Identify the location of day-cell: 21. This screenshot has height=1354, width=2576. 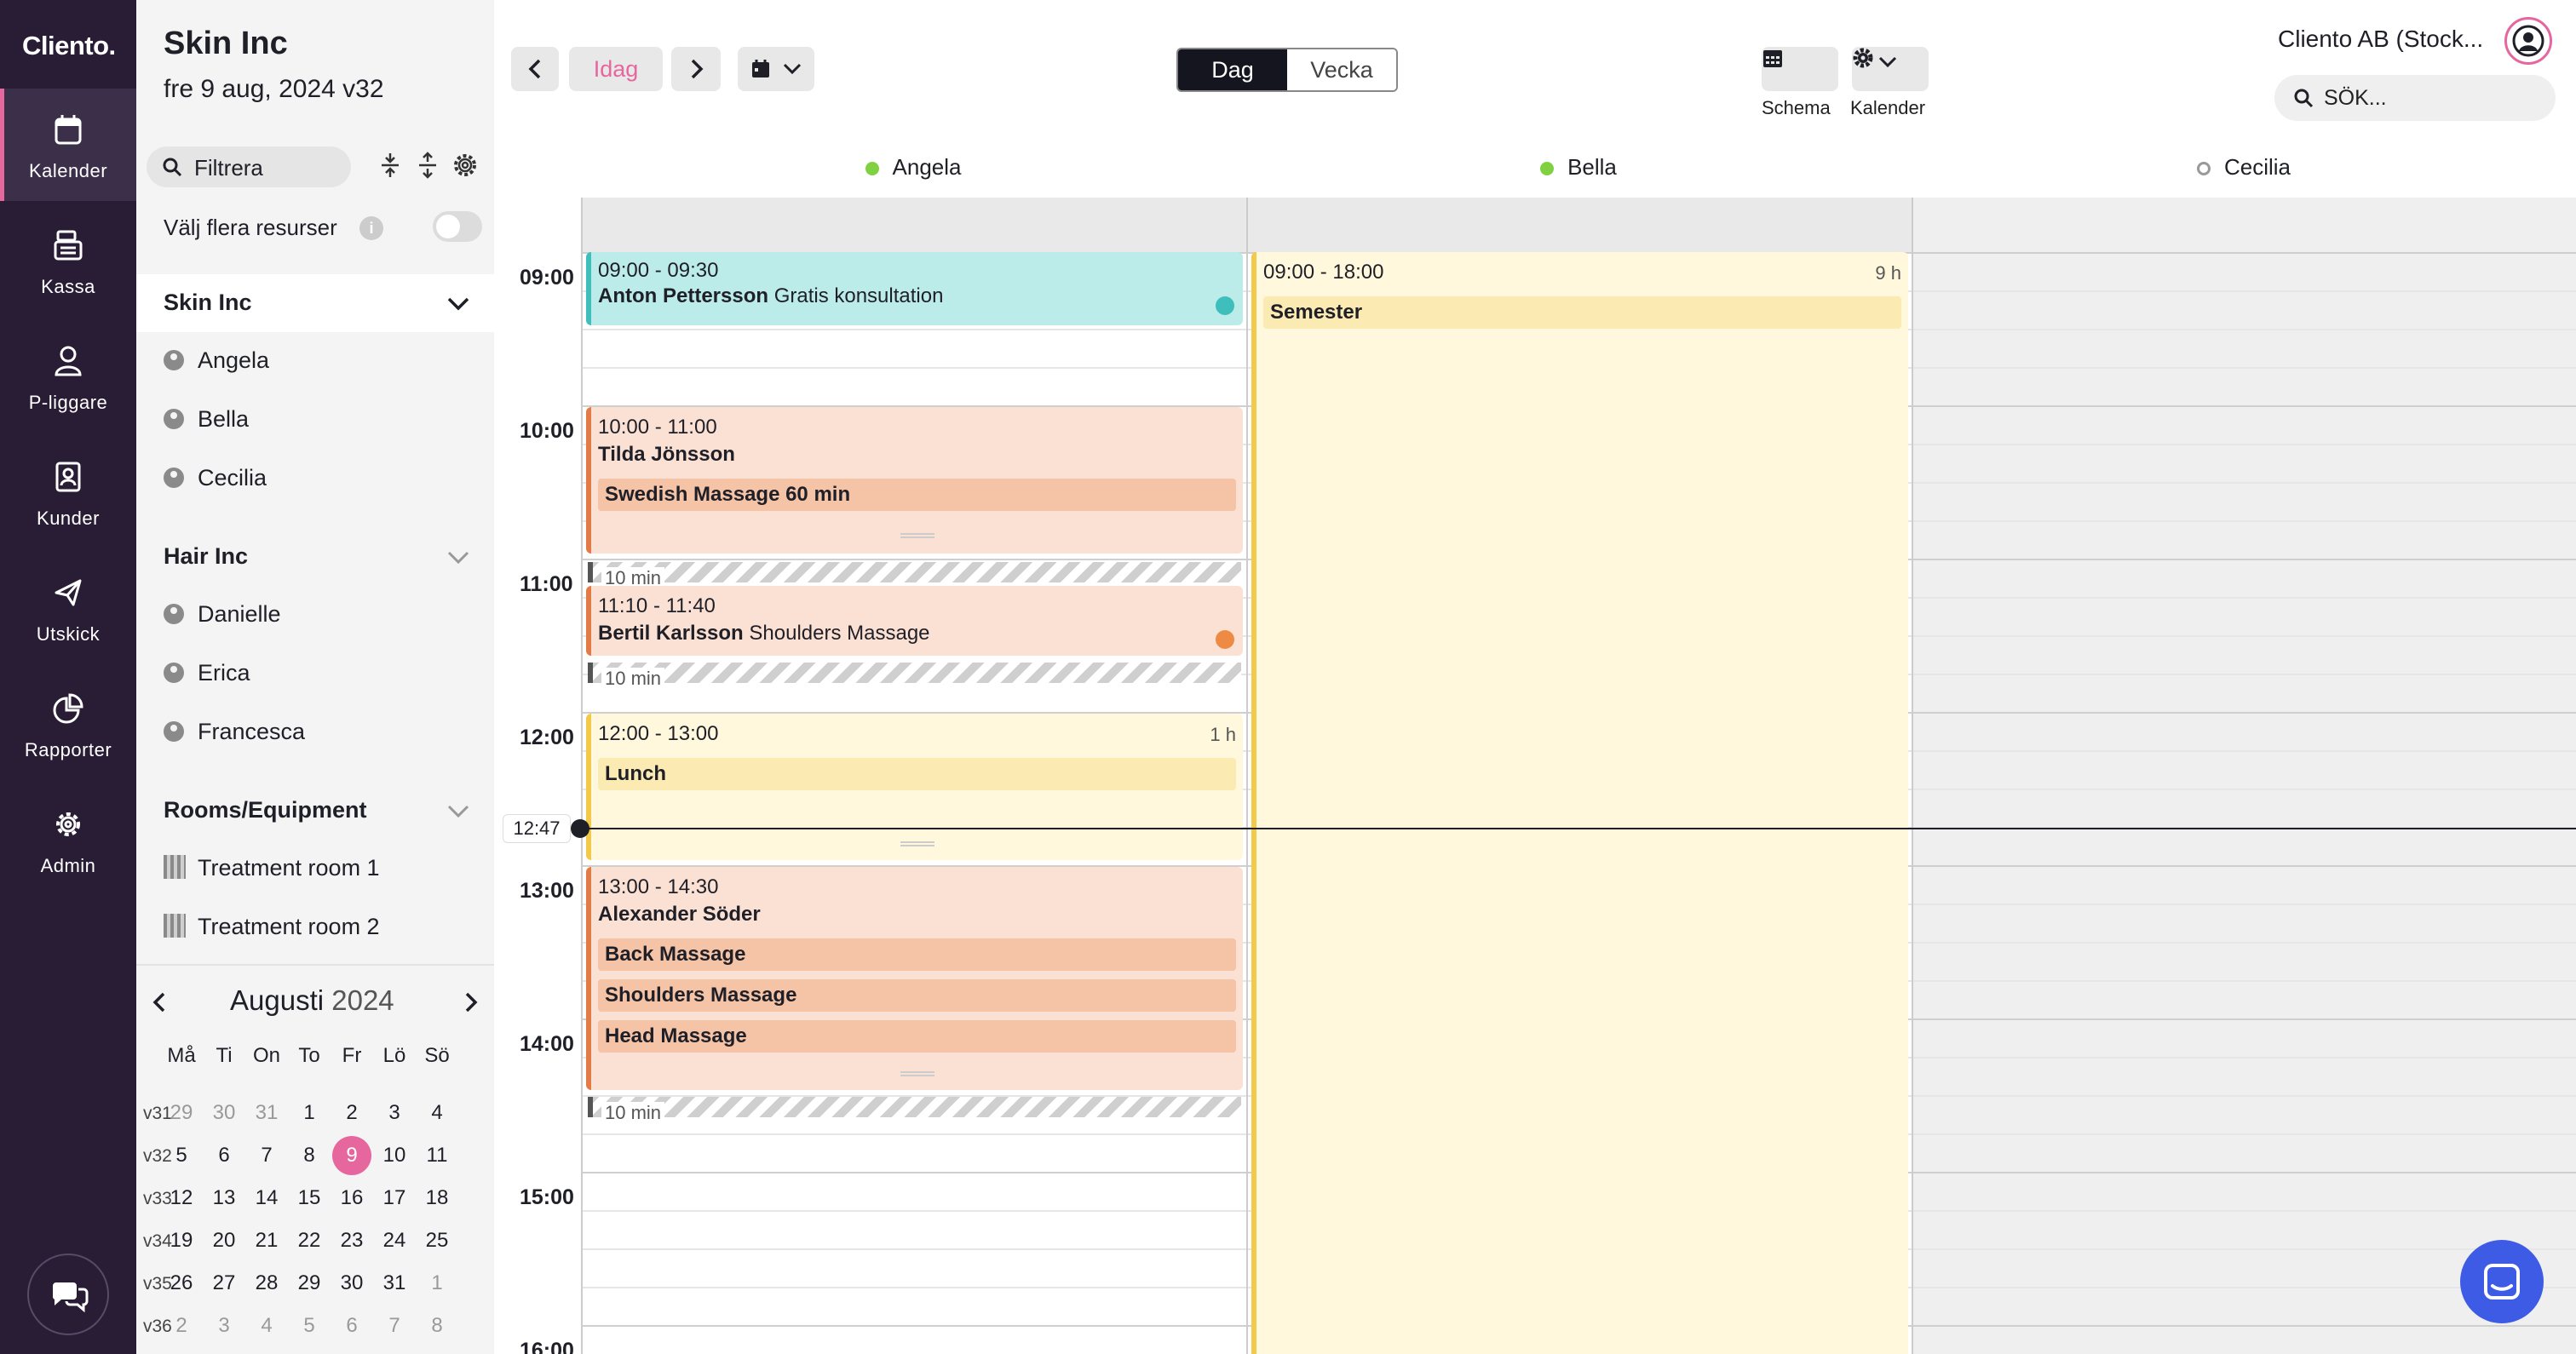
(267, 1240).